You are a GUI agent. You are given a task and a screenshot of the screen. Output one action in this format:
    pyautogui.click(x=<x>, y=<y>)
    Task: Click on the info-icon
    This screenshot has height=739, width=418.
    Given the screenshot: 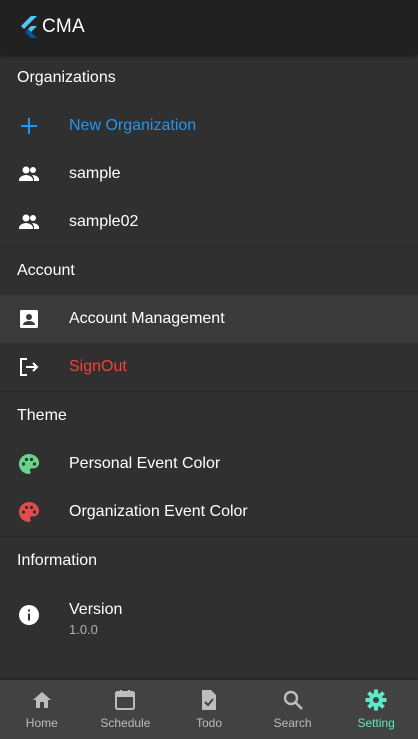 What is the action you would take?
    pyautogui.click(x=29, y=615)
    